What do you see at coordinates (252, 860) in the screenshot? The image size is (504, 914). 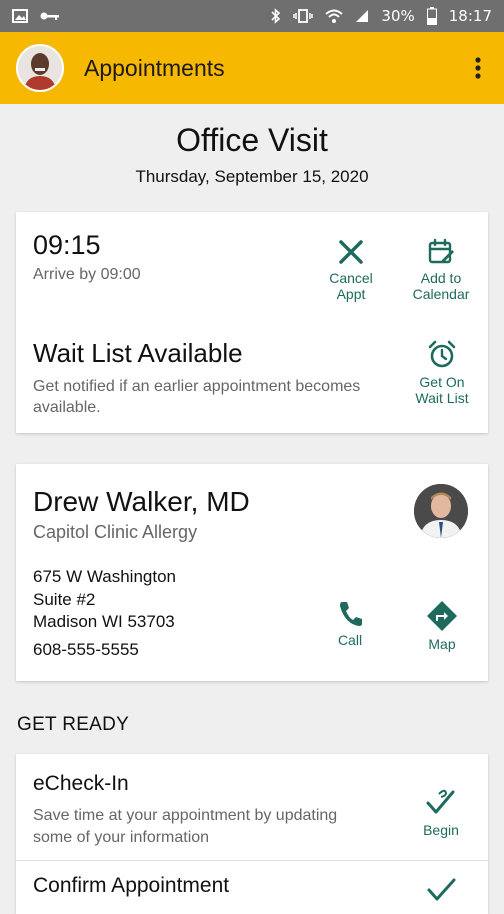 I see `divider` at bounding box center [252, 860].